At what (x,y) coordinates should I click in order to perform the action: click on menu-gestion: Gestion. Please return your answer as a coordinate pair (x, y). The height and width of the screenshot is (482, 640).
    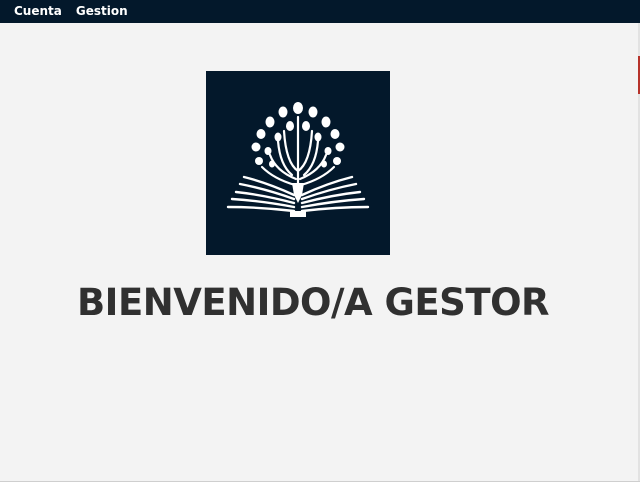
    Looking at the image, I should click on (102, 11).